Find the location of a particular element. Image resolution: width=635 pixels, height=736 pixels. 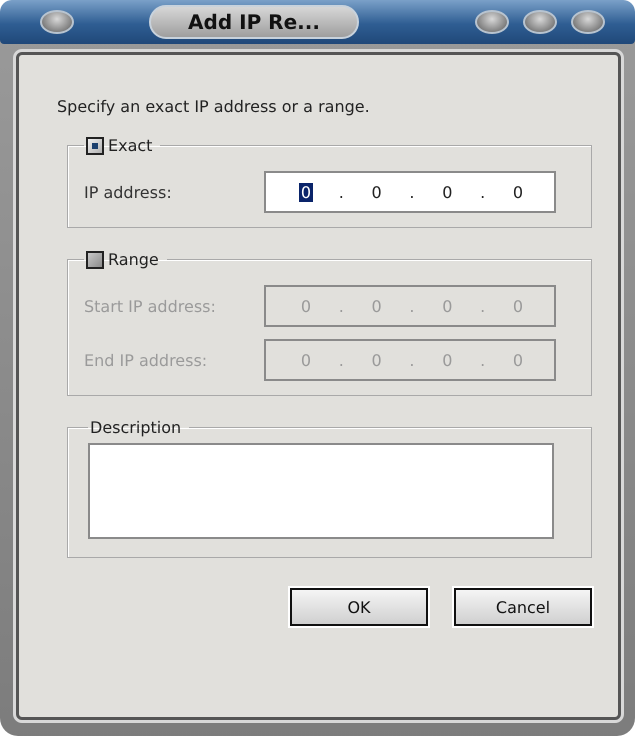

field-label: Start IP address: is located at coordinates (150, 306).